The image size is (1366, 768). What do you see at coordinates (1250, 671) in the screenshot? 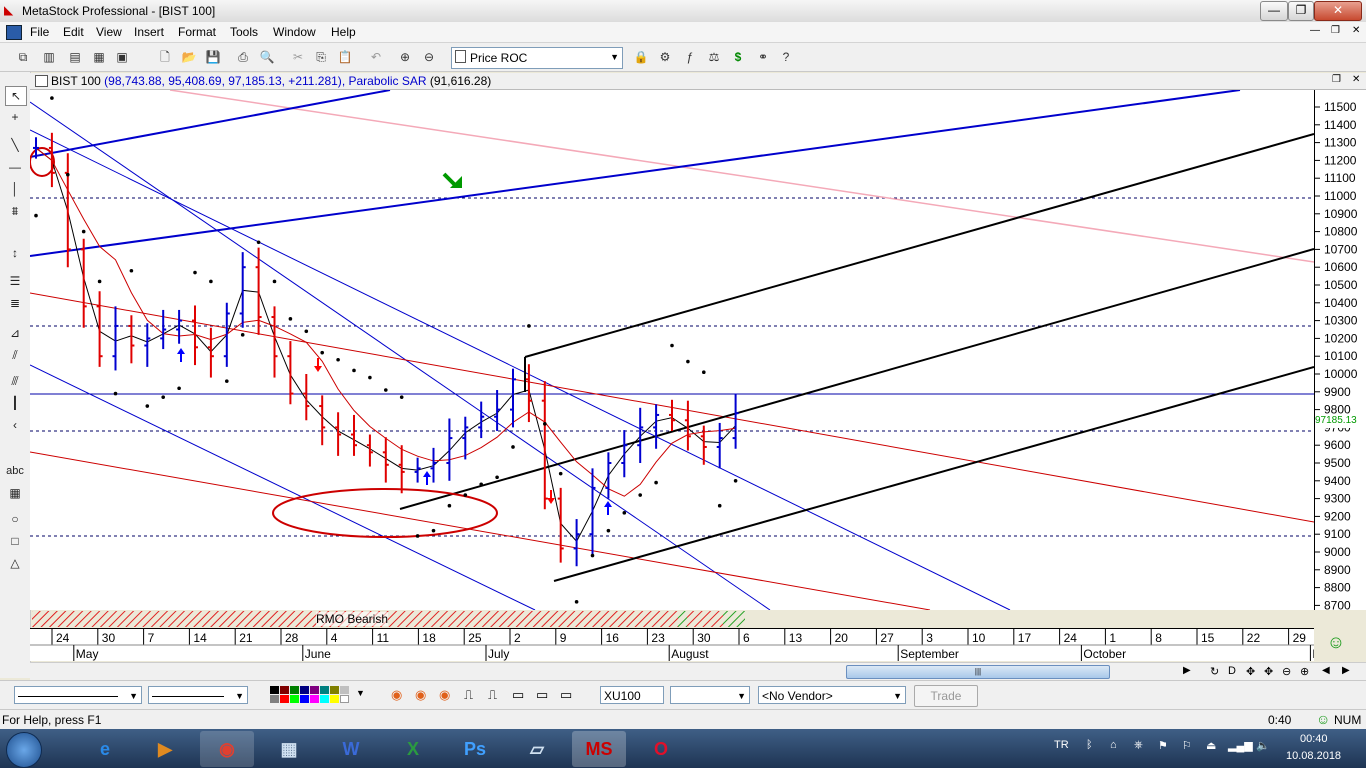
I see `move-icon: ✥` at bounding box center [1250, 671].